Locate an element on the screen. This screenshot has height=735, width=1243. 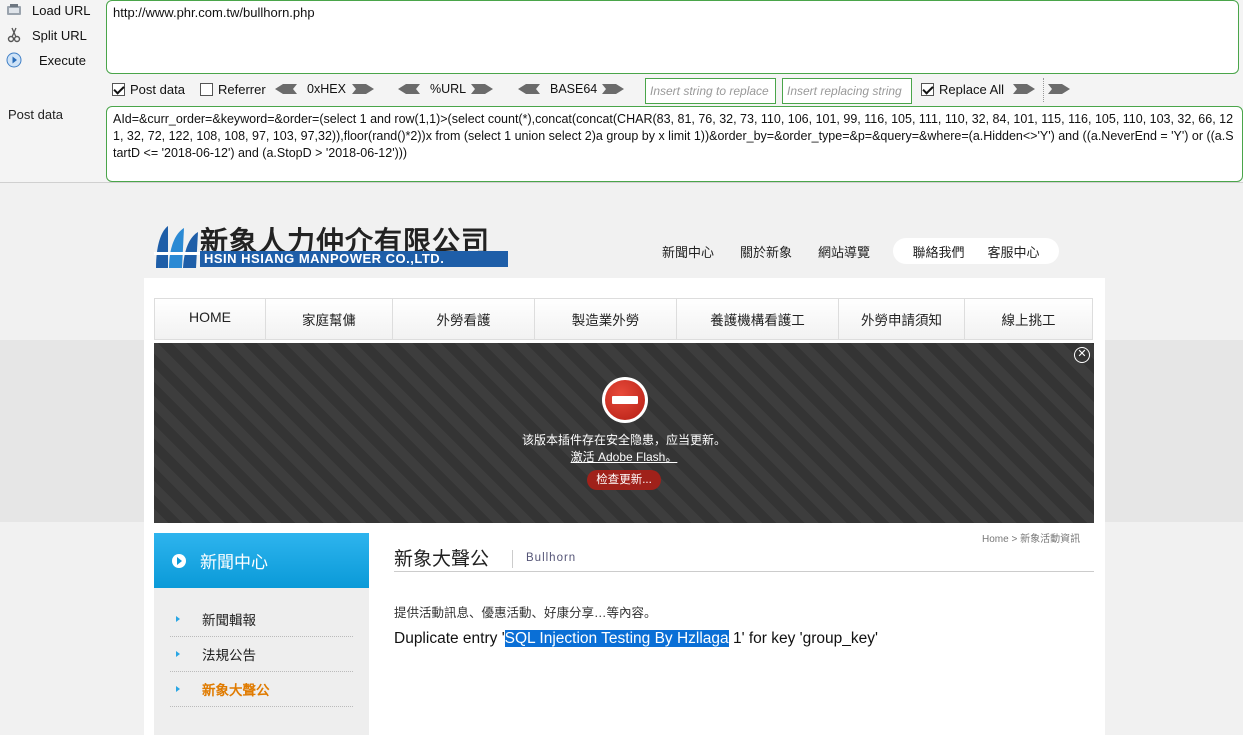
replace-all-checkbox is located at coordinates (927, 89).